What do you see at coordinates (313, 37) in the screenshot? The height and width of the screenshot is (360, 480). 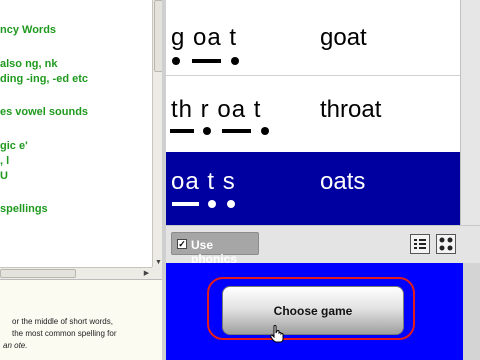 I see `word-row-goat: g oa t goat` at bounding box center [313, 37].